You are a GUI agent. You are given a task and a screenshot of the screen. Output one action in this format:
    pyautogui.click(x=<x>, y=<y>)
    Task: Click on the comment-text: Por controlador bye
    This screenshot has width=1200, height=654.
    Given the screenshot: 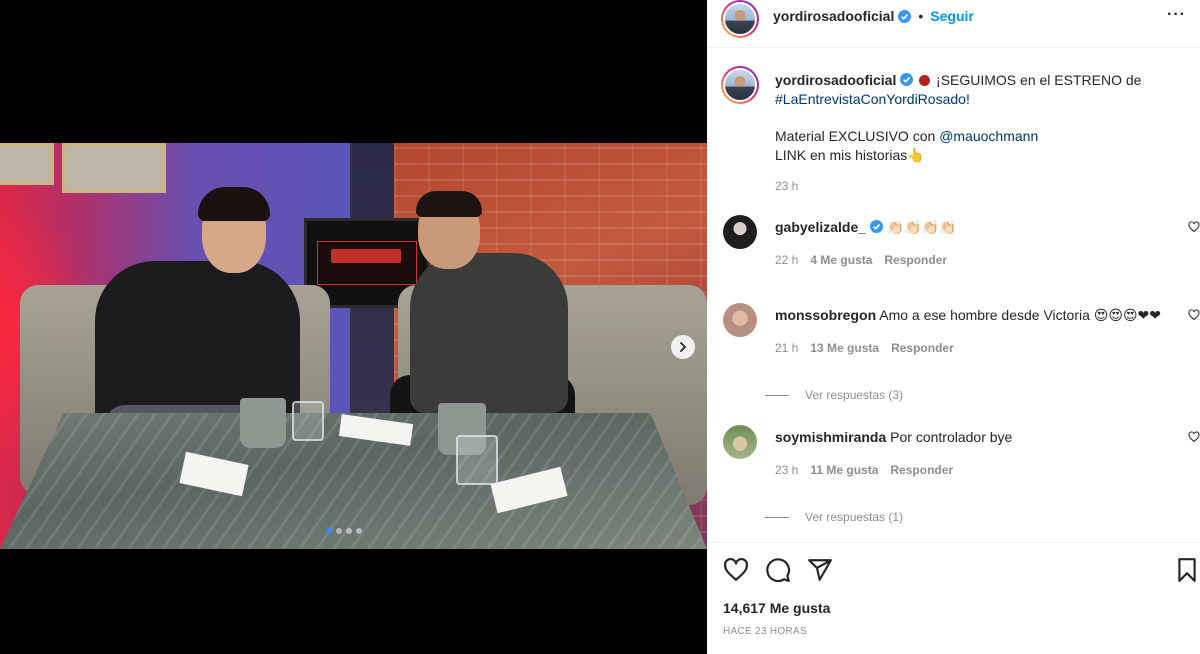 What is the action you would take?
    pyautogui.click(x=951, y=437)
    